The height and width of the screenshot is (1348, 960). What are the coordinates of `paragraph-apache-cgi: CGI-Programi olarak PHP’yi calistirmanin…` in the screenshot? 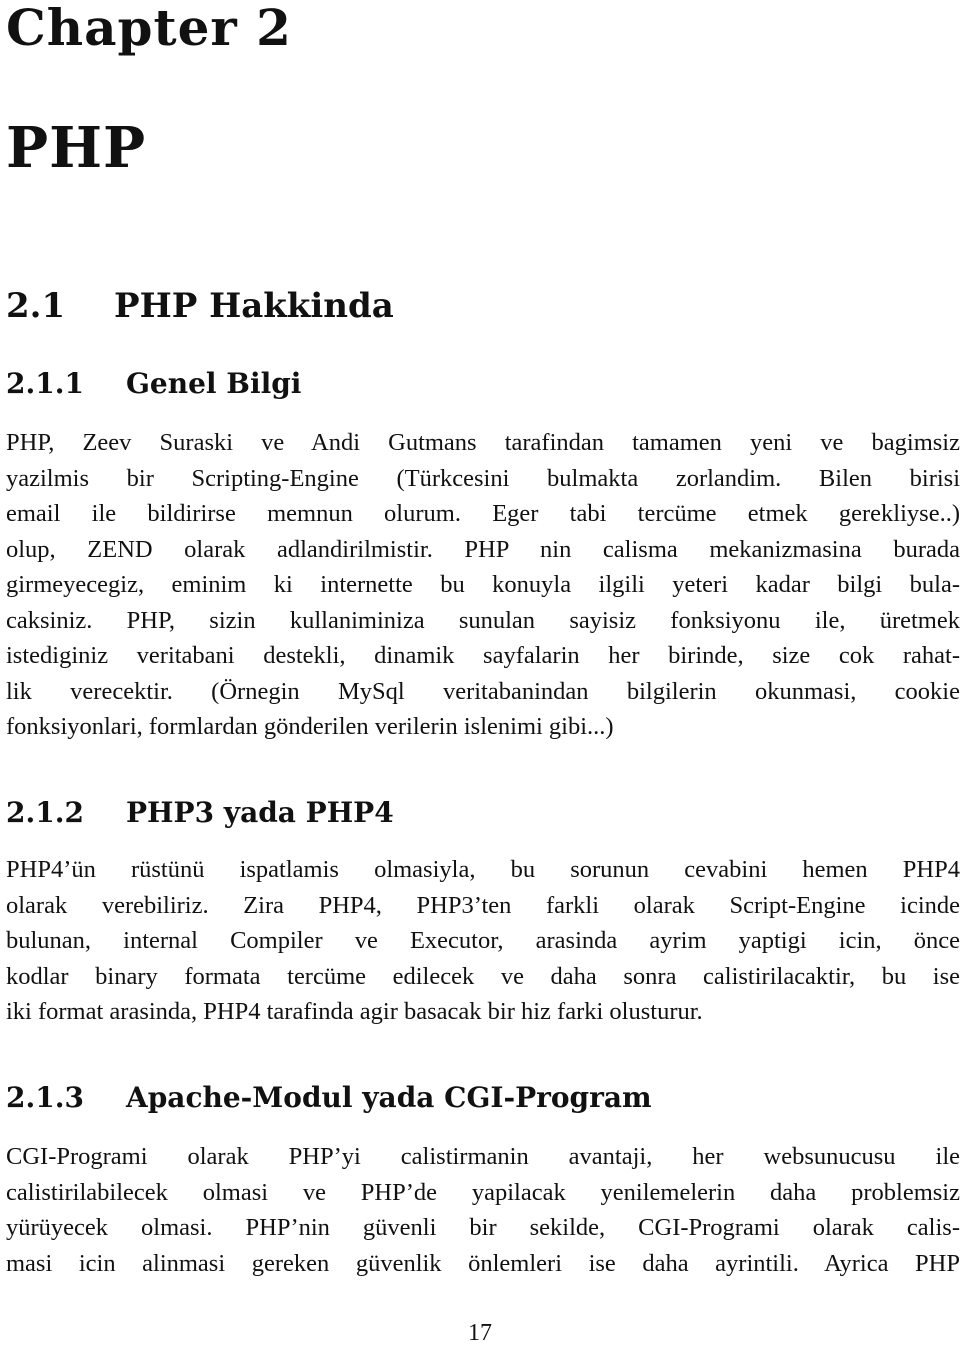 It's located at (483, 1210).